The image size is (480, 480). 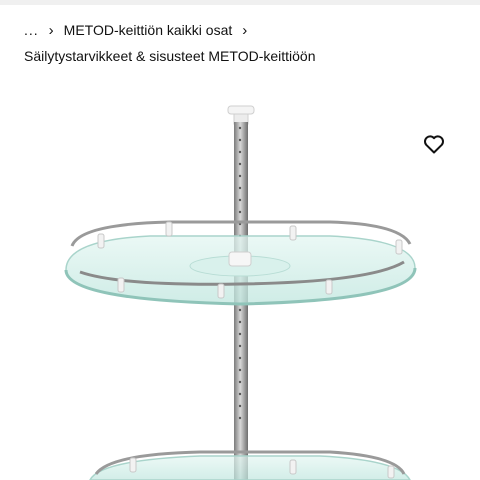 I want to click on breadcrumb-link-metod-parts: METOD-keittiön kaikki osat, so click(x=148, y=30).